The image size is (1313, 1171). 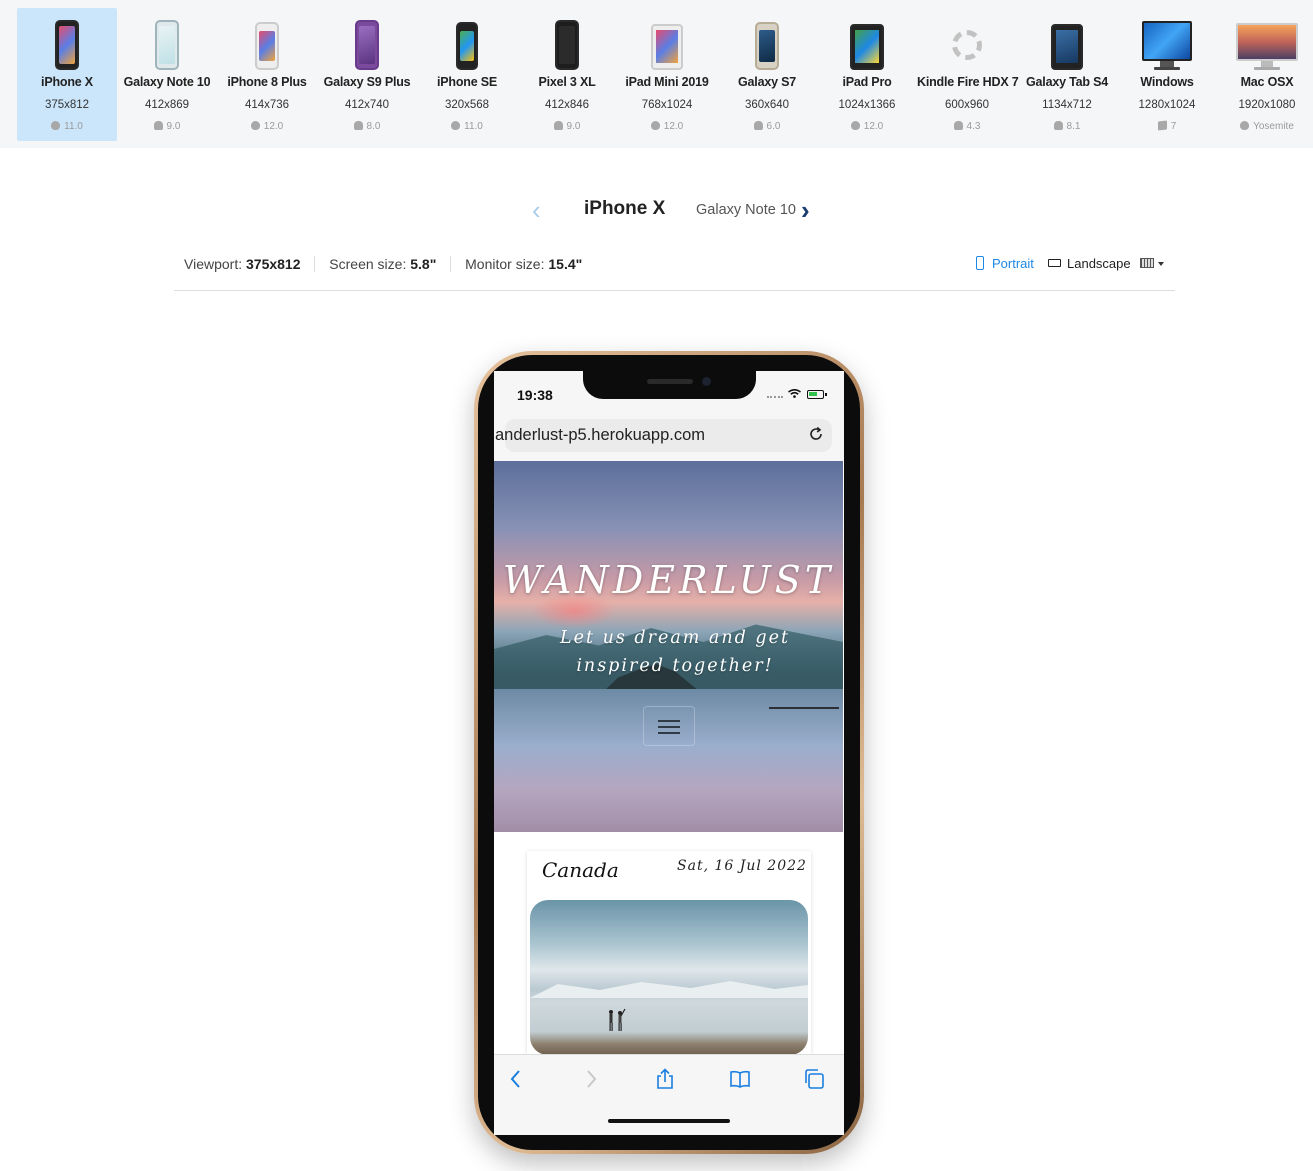 I want to click on chevron-left-icon: ‹, so click(x=536, y=210).